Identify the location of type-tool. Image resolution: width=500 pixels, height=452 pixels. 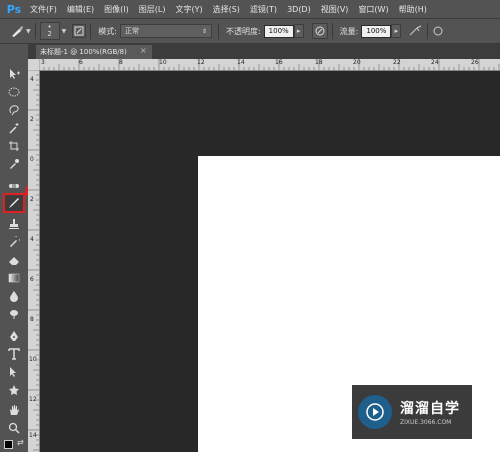
(14, 354).